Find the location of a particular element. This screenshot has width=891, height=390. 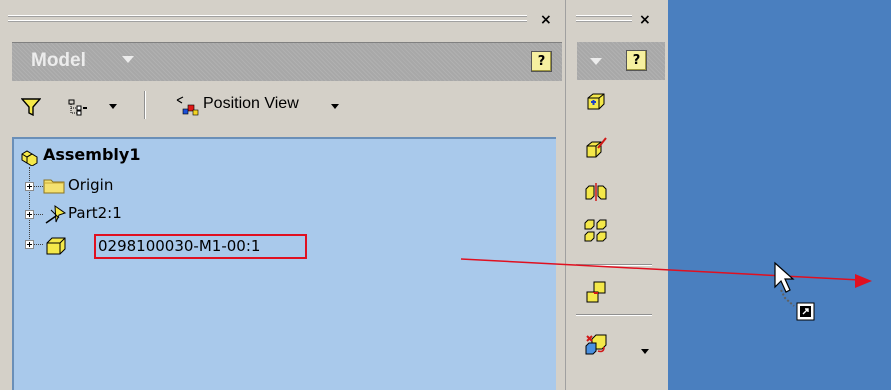

pattern-component-icon is located at coordinates (596, 231).